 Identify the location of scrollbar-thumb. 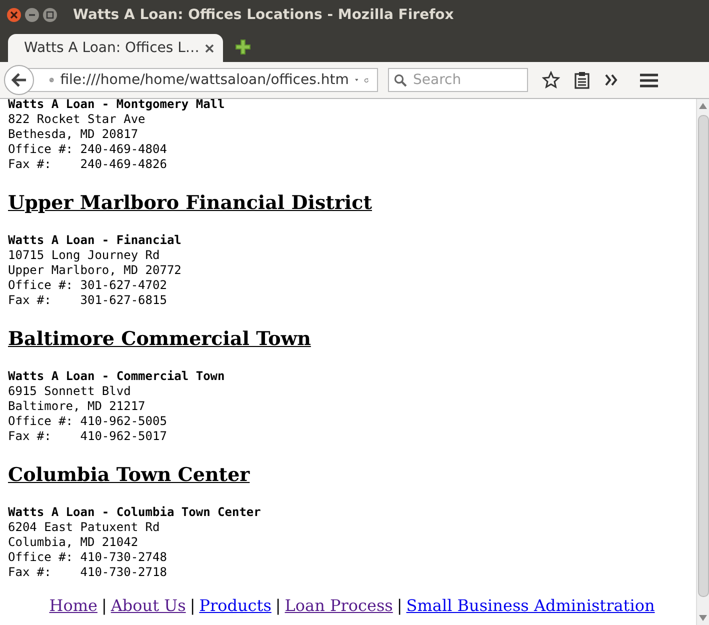
(703, 356).